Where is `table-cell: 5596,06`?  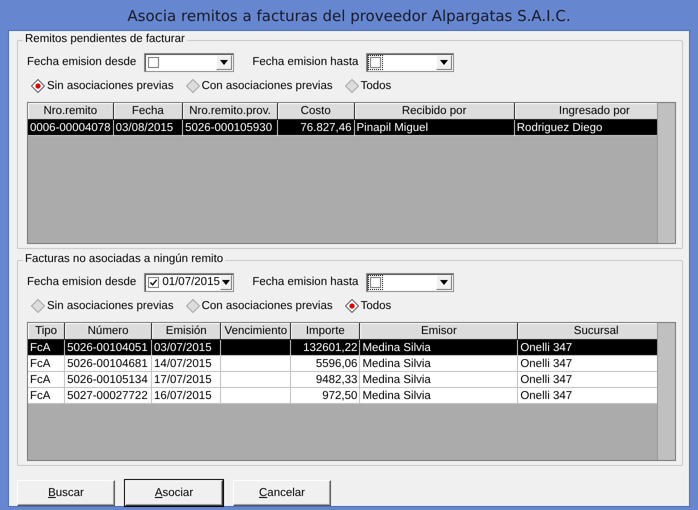
table-cell: 5596,06 is located at coordinates (337, 364).